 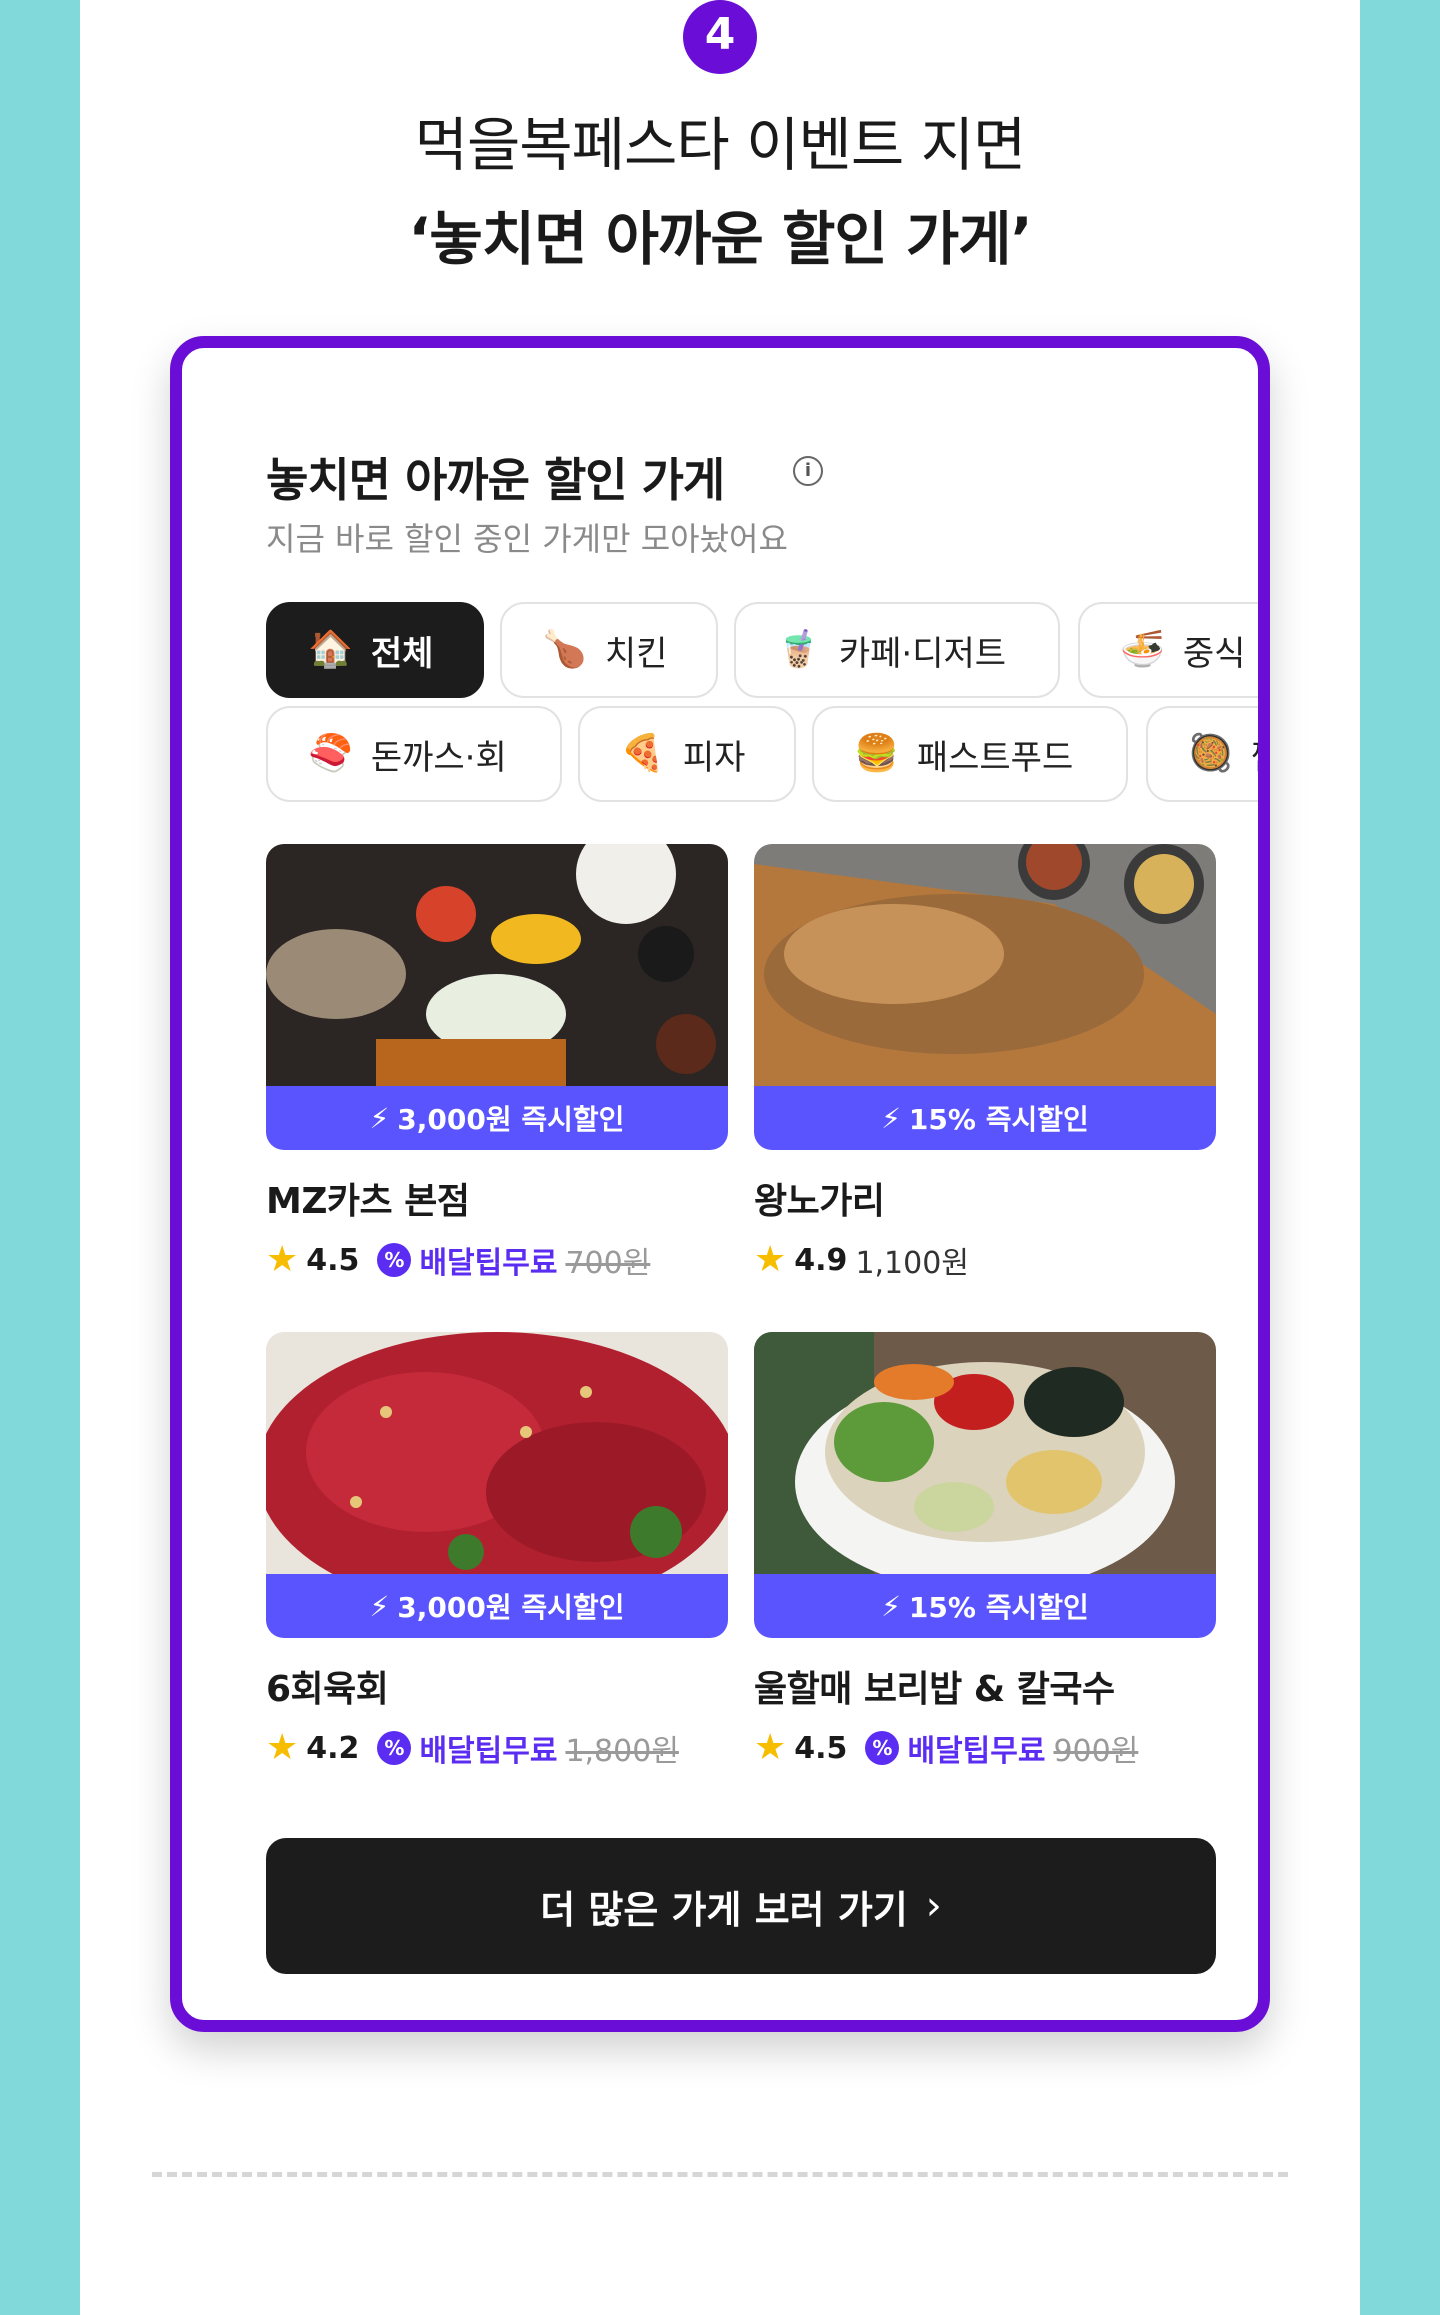 What do you see at coordinates (330, 753) in the screenshot?
I see `sushi-icon: 🍣` at bounding box center [330, 753].